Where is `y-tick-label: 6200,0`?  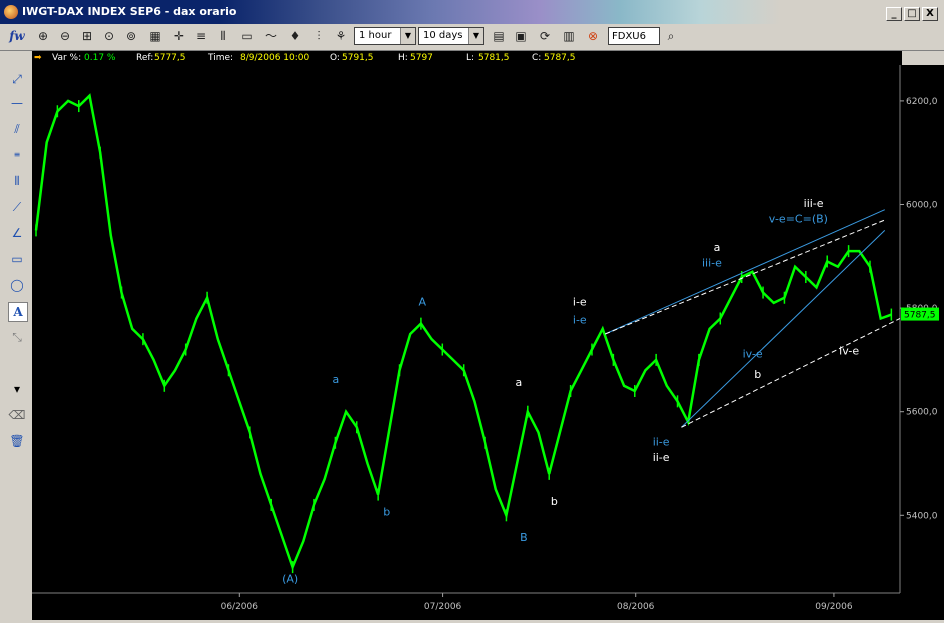
y-tick-label: 6200,0 is located at coordinates (922, 102).